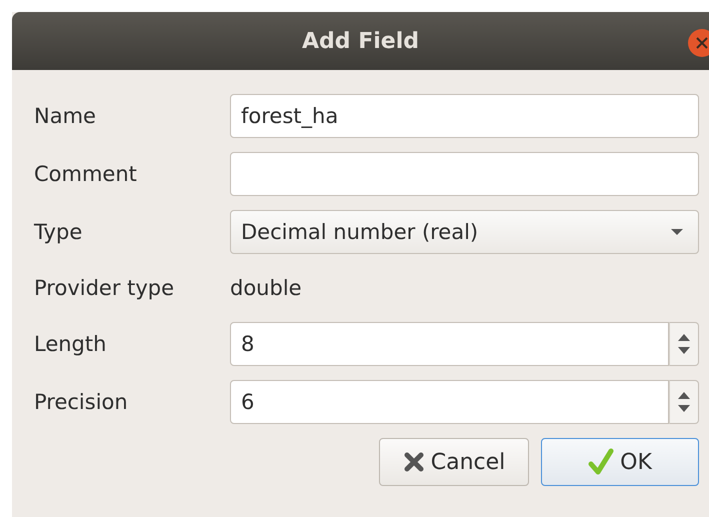 This screenshot has height=517, width=709. Describe the element at coordinates (413, 462) in the screenshot. I see `cross-icon` at that location.